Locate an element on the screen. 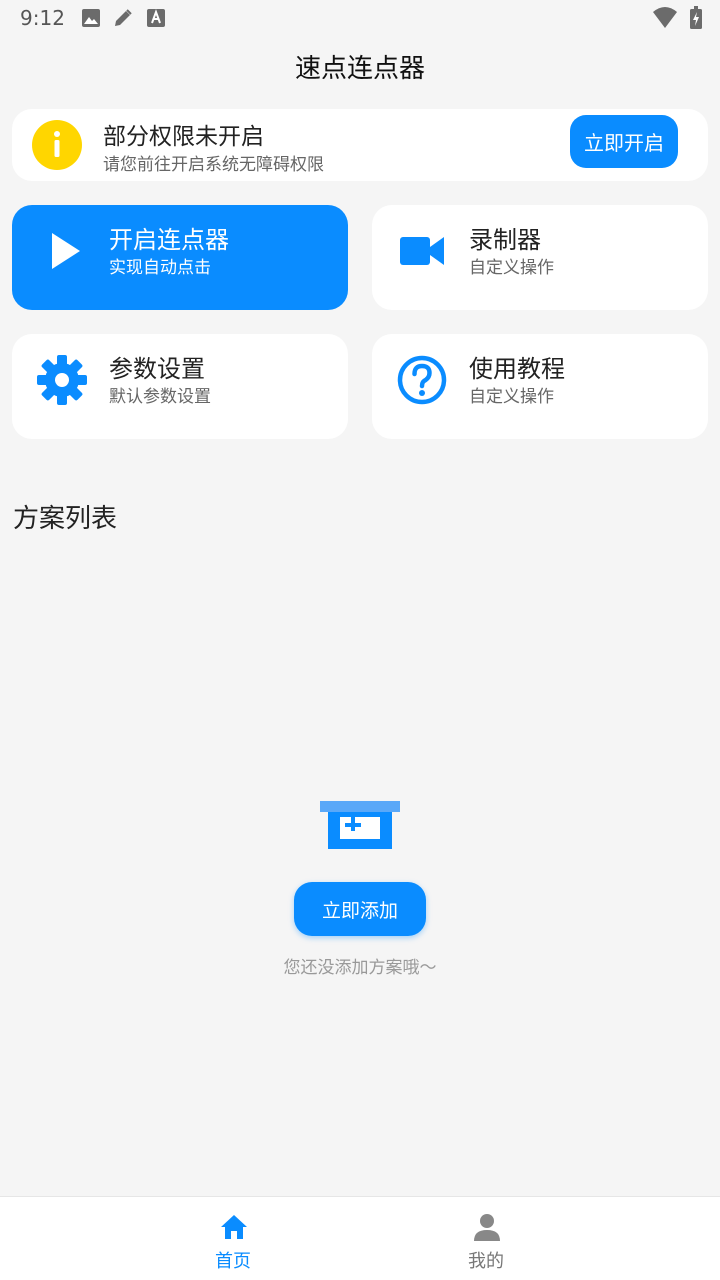 The height and width of the screenshot is (1280, 720). video-camera-icon is located at coordinates (422, 251).